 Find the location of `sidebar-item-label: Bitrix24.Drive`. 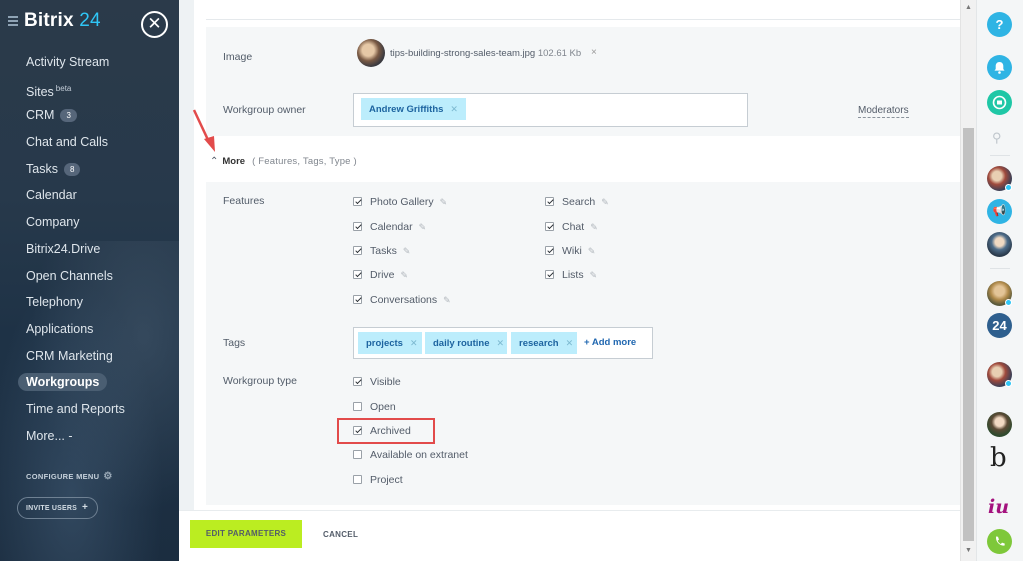

sidebar-item-label: Bitrix24.Drive is located at coordinates (63, 248).